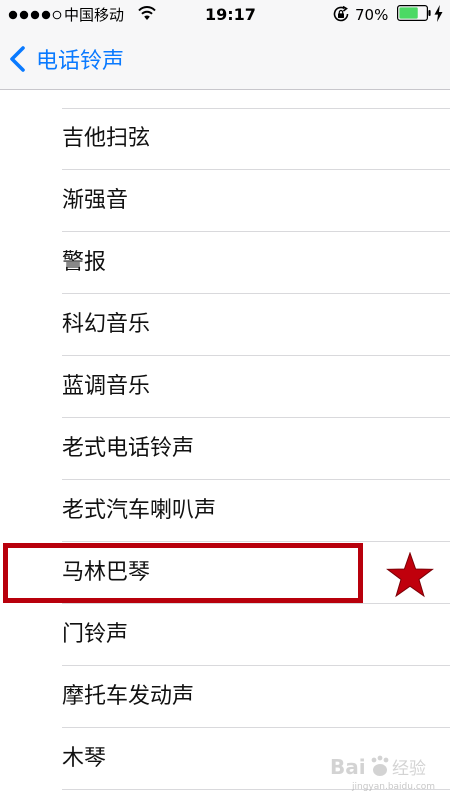 This screenshot has width=450, height=800. Describe the element at coordinates (225, 573) in the screenshot. I see `ringtone-item: 马林巴琴` at that location.